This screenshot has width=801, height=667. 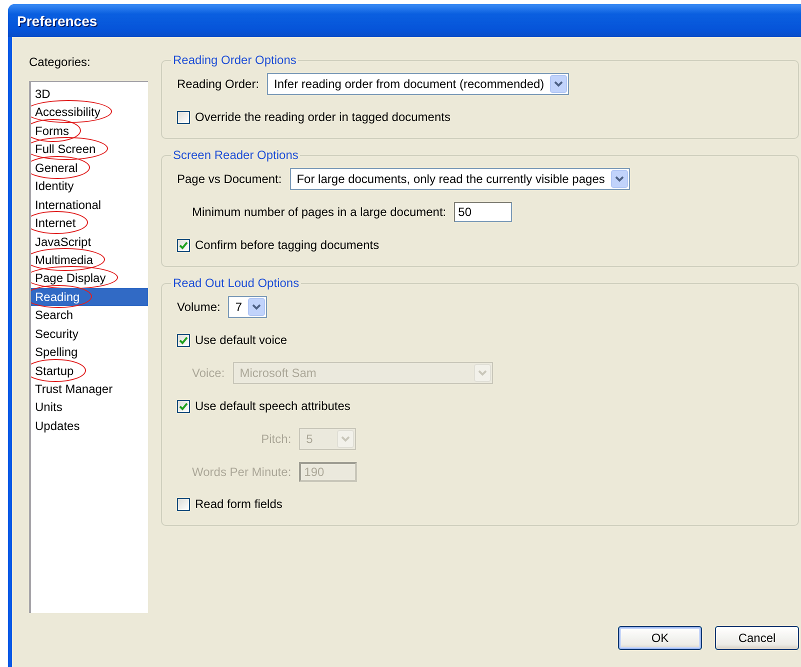 I want to click on category-item: Full Screen, so click(x=89, y=149).